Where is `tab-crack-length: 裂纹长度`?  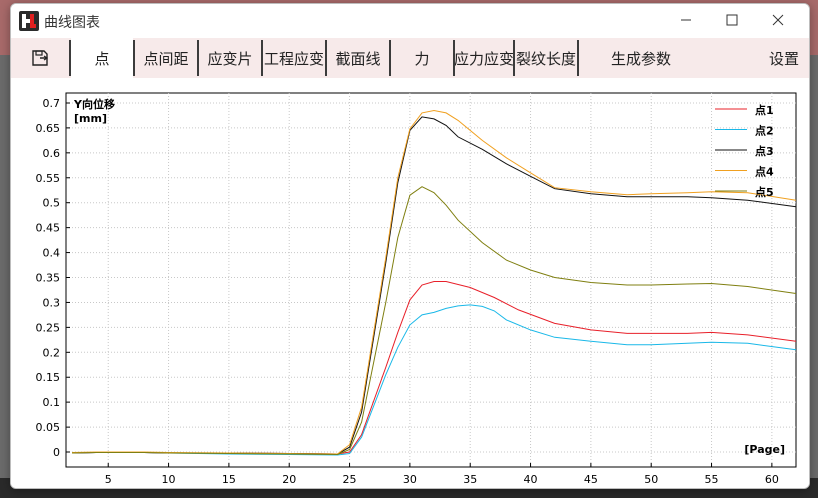 tab-crack-length: 裂纹长度 is located at coordinates (546, 58).